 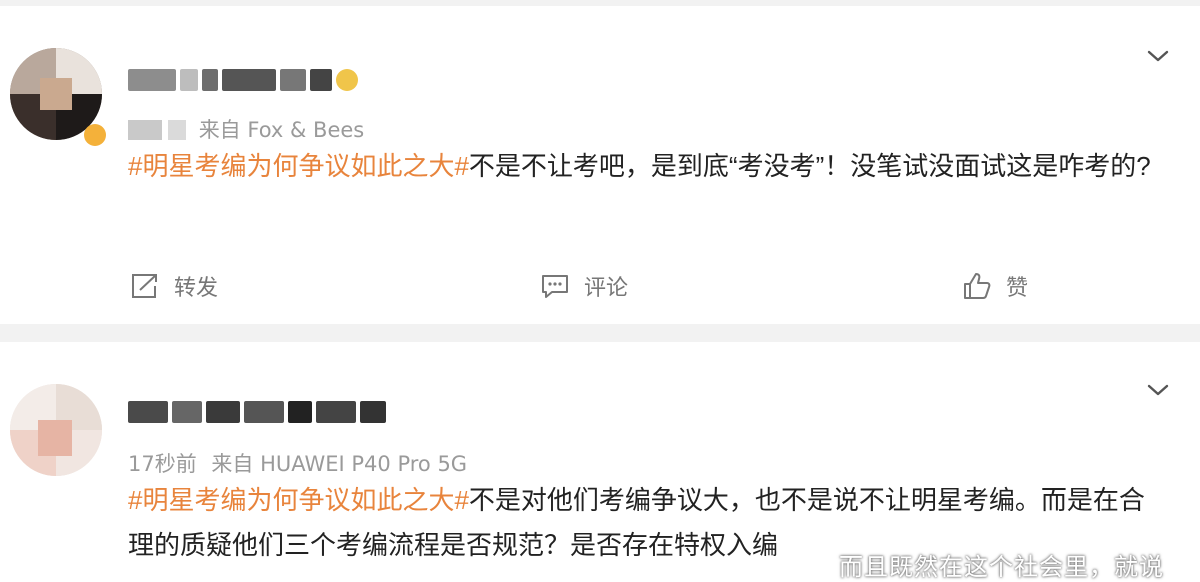 I want to click on repost-icon, so click(x=144, y=286).